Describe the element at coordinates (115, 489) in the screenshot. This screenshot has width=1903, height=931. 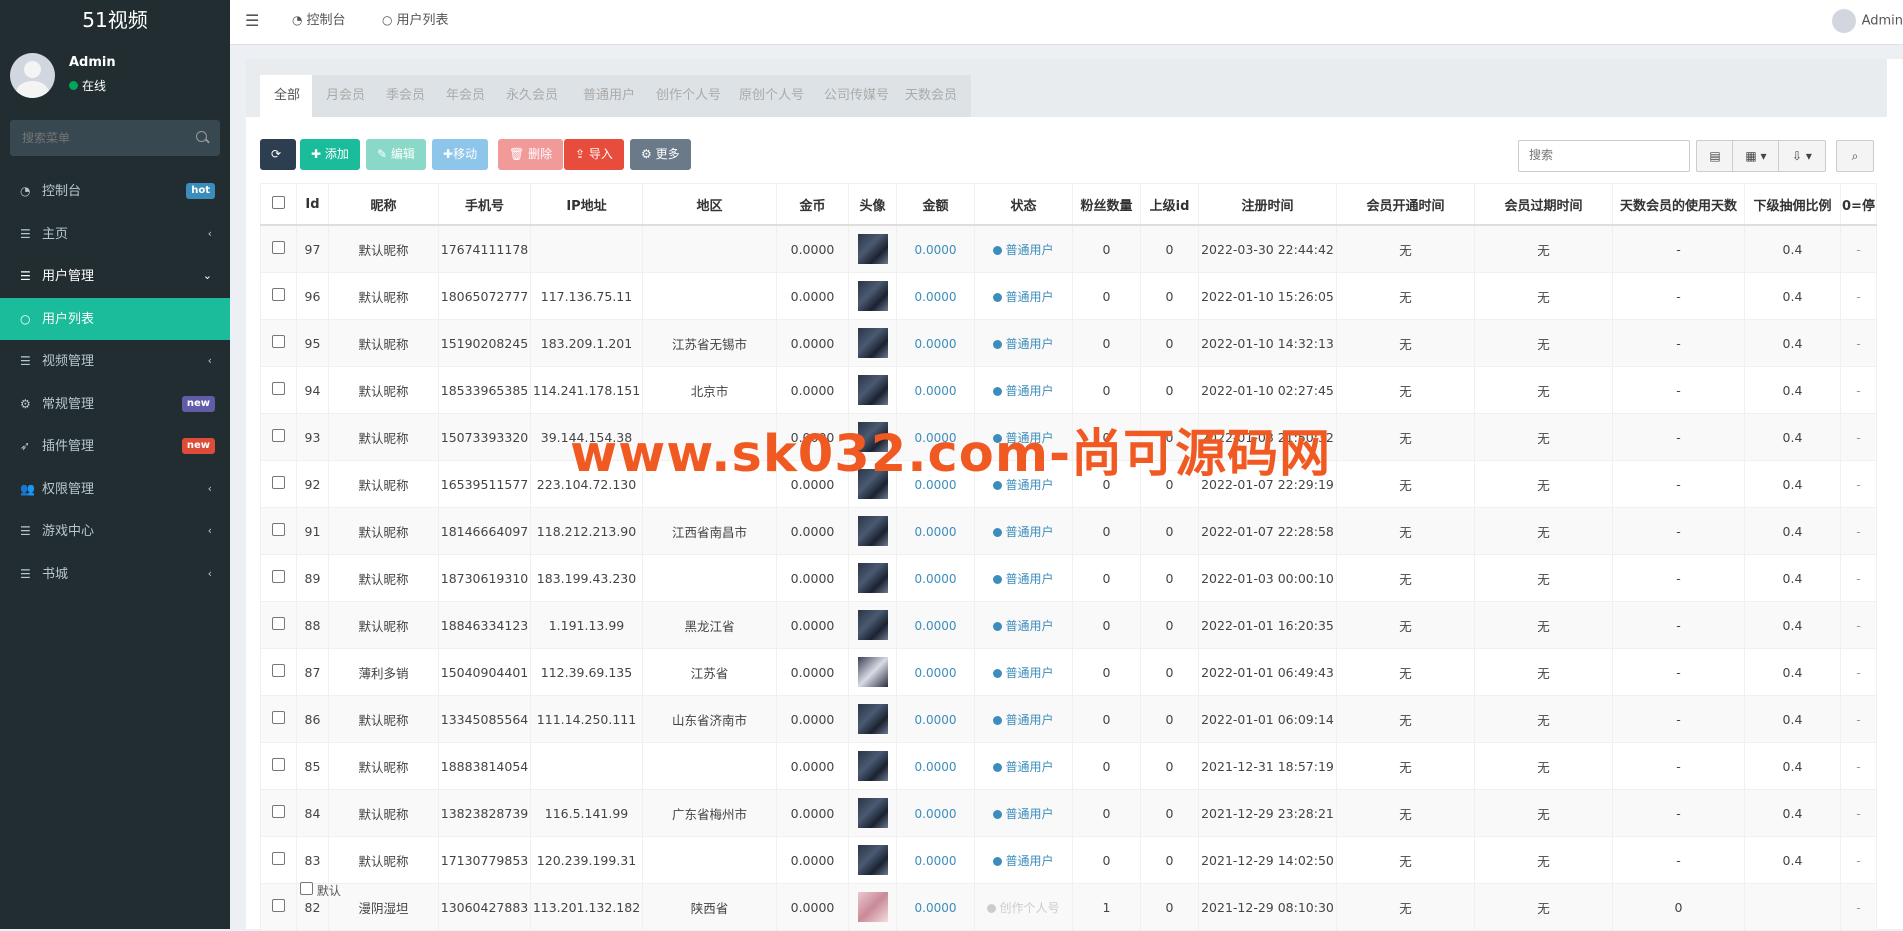
I see `sidebar-item: 👥 权限管理 ‹` at that location.